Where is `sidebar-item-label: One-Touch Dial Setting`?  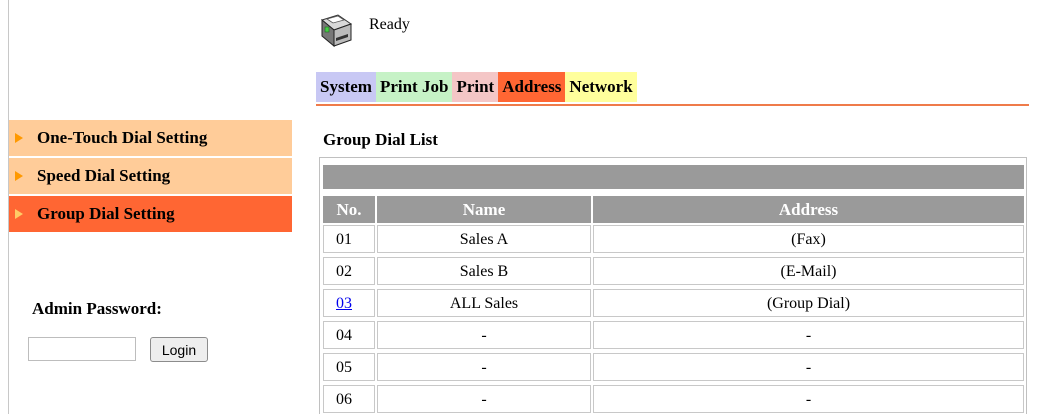 sidebar-item-label: One-Touch Dial Setting is located at coordinates (122, 137).